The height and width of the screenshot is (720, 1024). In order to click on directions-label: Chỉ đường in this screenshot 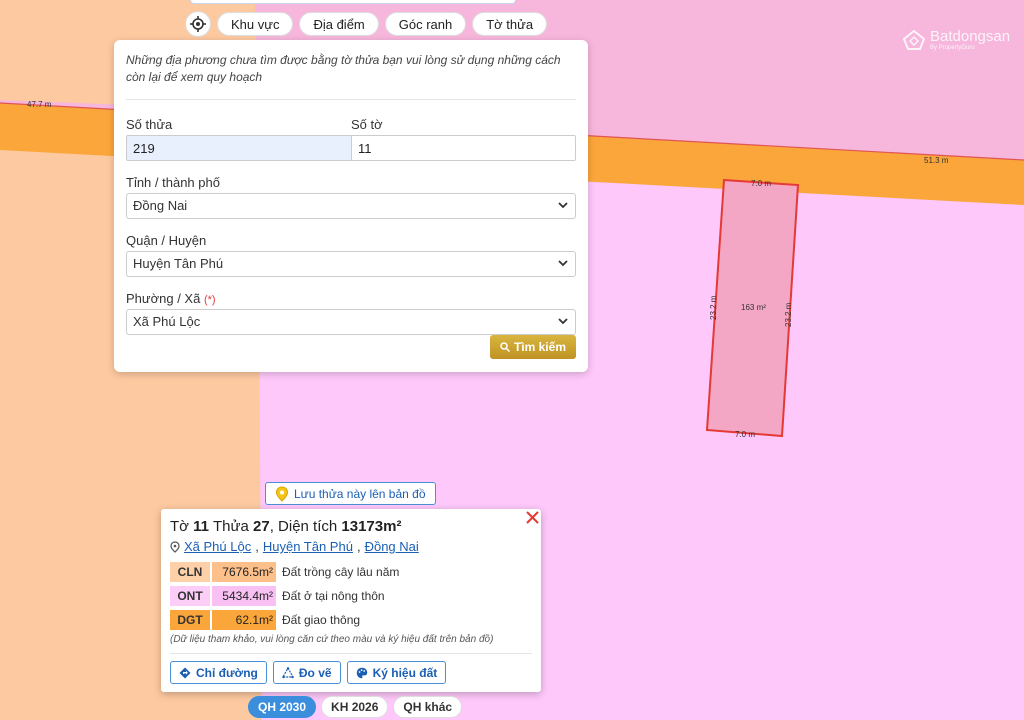, I will do `click(227, 672)`.